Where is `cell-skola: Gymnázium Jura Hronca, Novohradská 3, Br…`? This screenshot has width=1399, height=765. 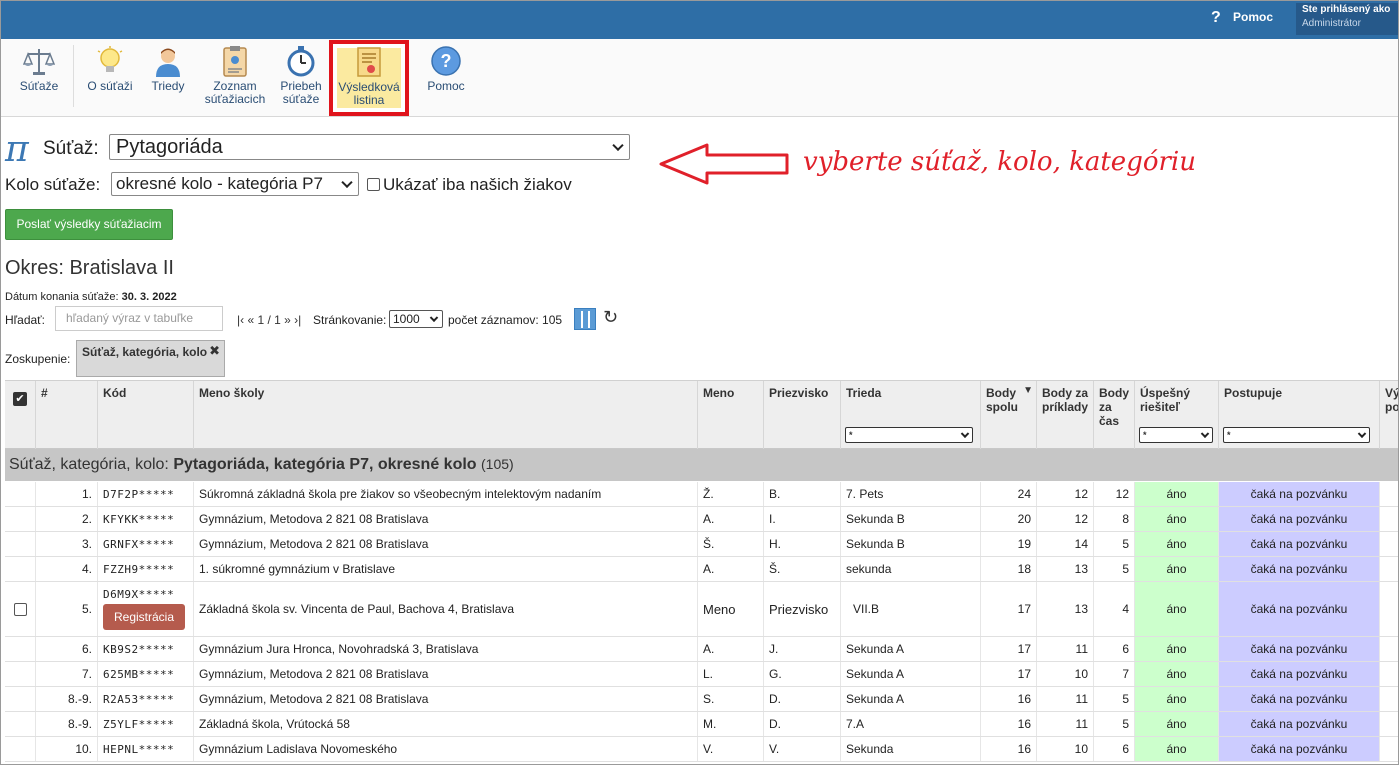 cell-skola: Gymnázium Jura Hronca, Novohradská 3, Br… is located at coordinates (446, 649).